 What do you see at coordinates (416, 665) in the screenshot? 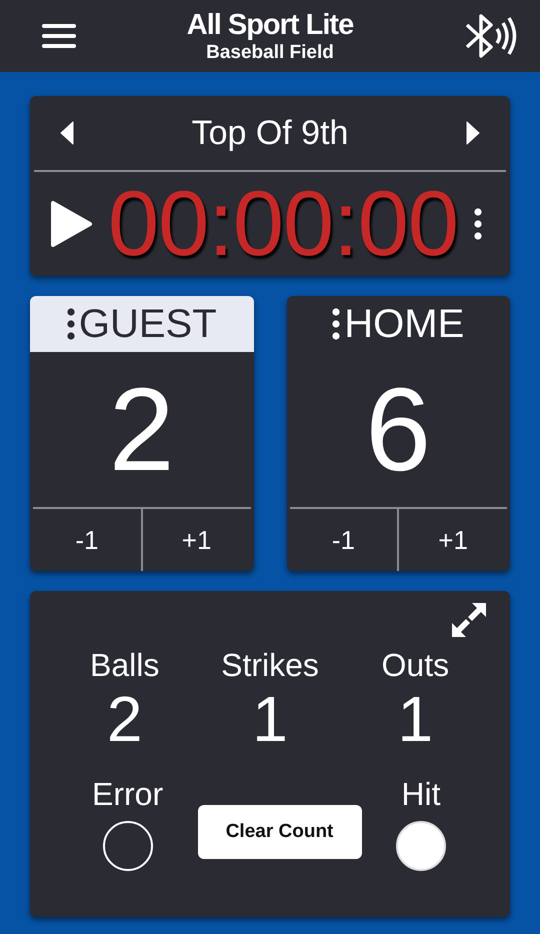
I see `count-label: Outs` at bounding box center [416, 665].